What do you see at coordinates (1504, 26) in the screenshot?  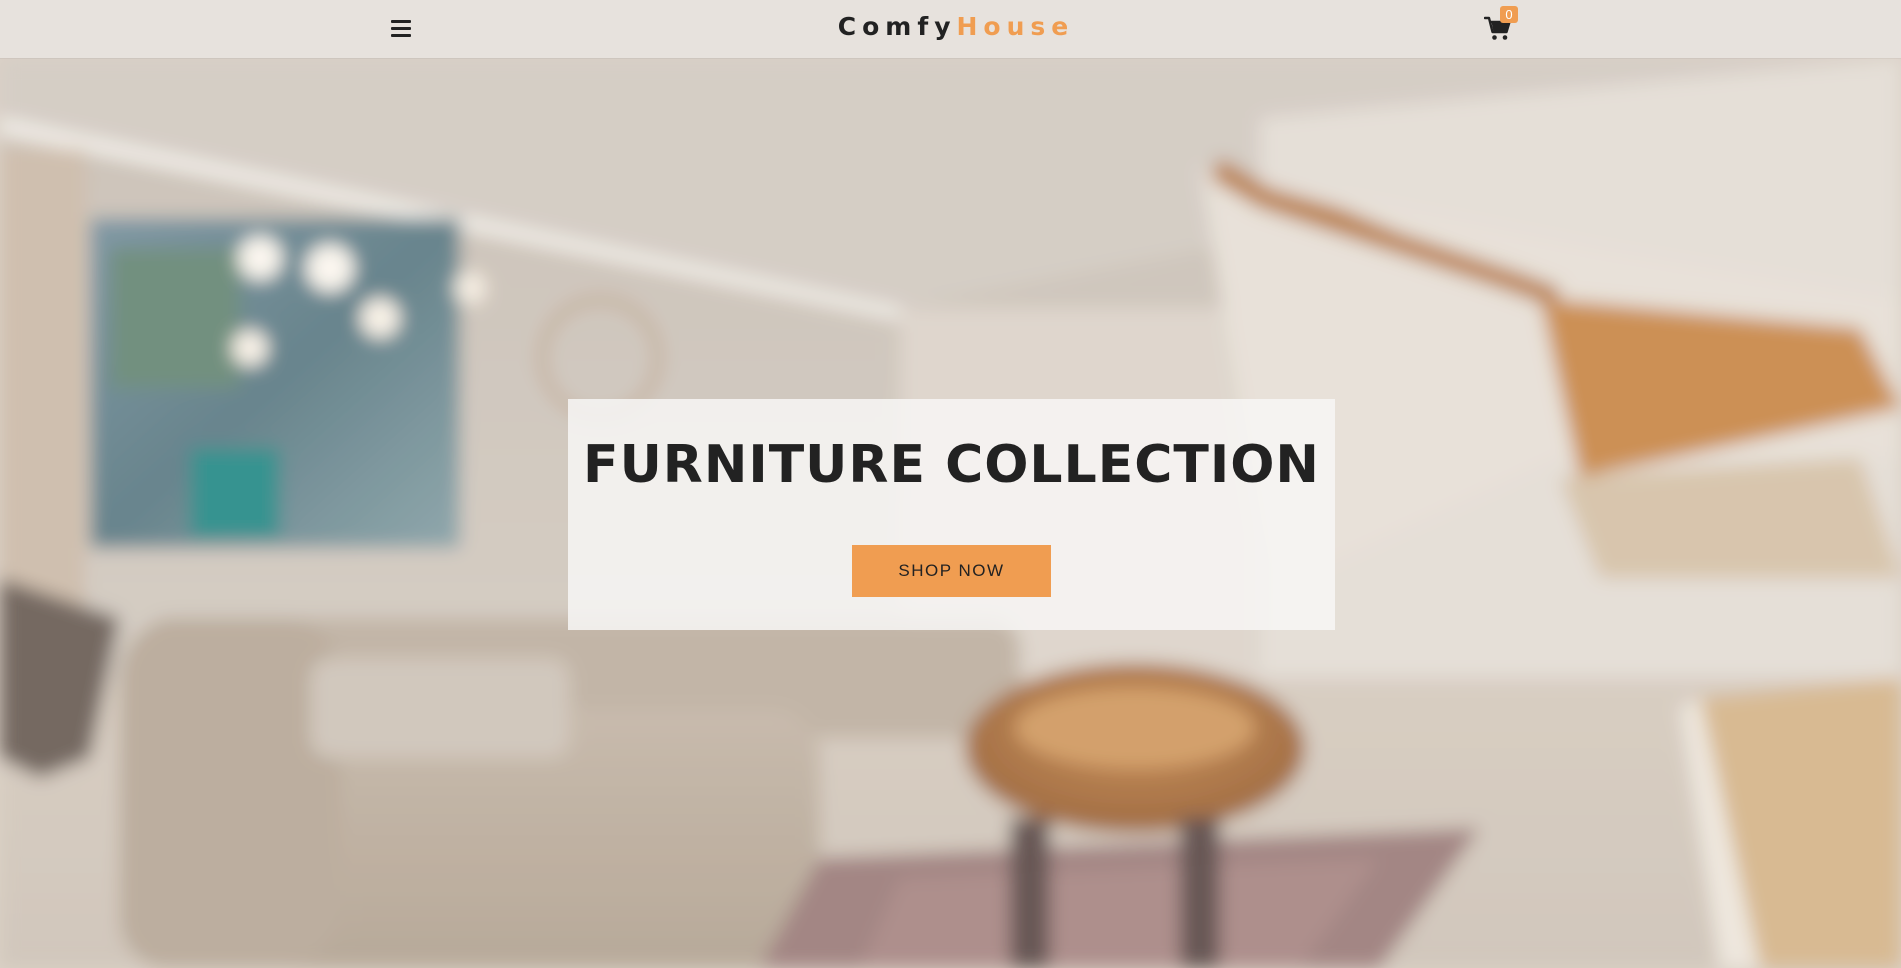 I see `cart-button: 0` at bounding box center [1504, 26].